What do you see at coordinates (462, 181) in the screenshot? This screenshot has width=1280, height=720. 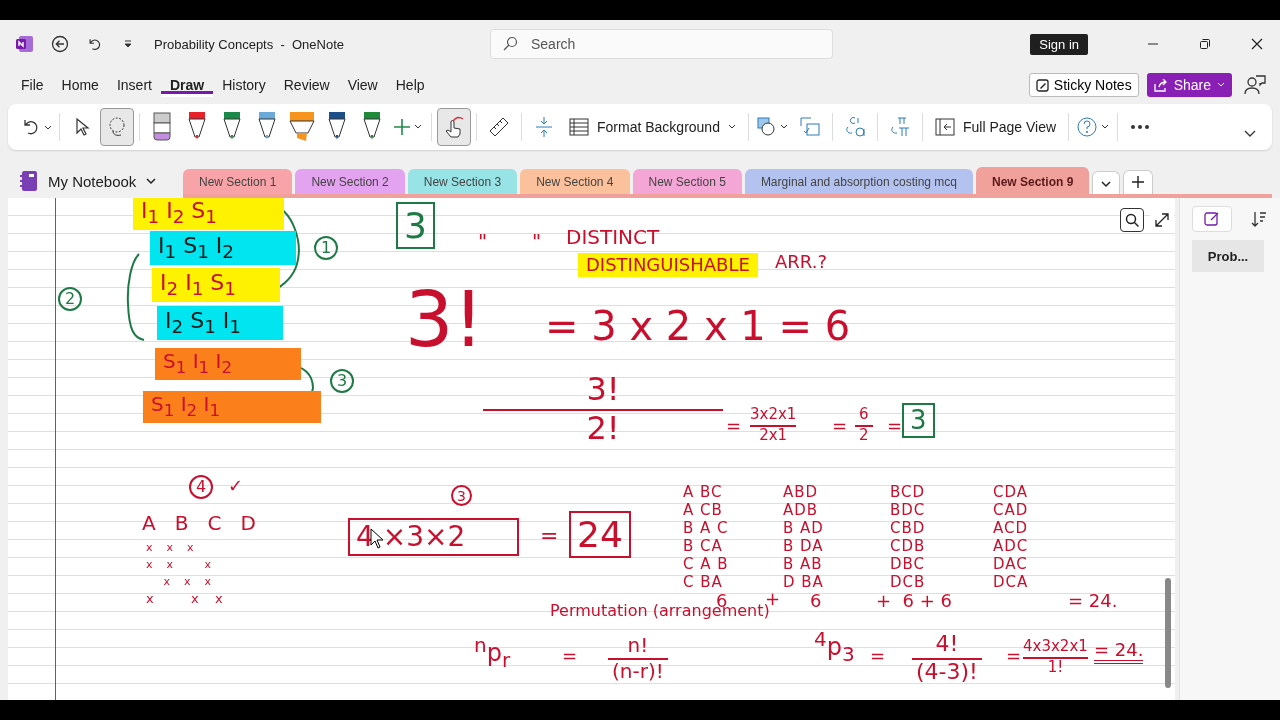 I see `section-tab: New Section 3` at bounding box center [462, 181].